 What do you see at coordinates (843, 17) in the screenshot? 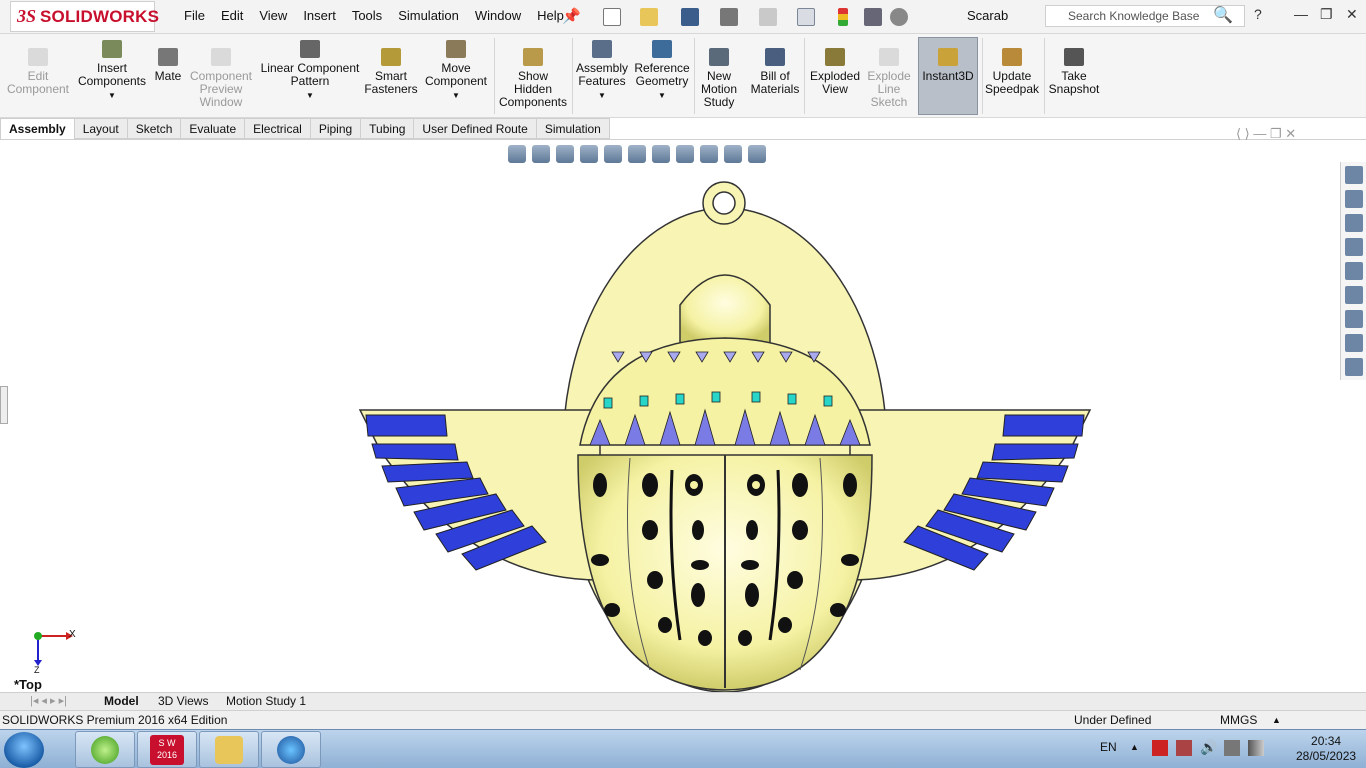
I see `rebuild-traffic-light-icon` at bounding box center [843, 17].